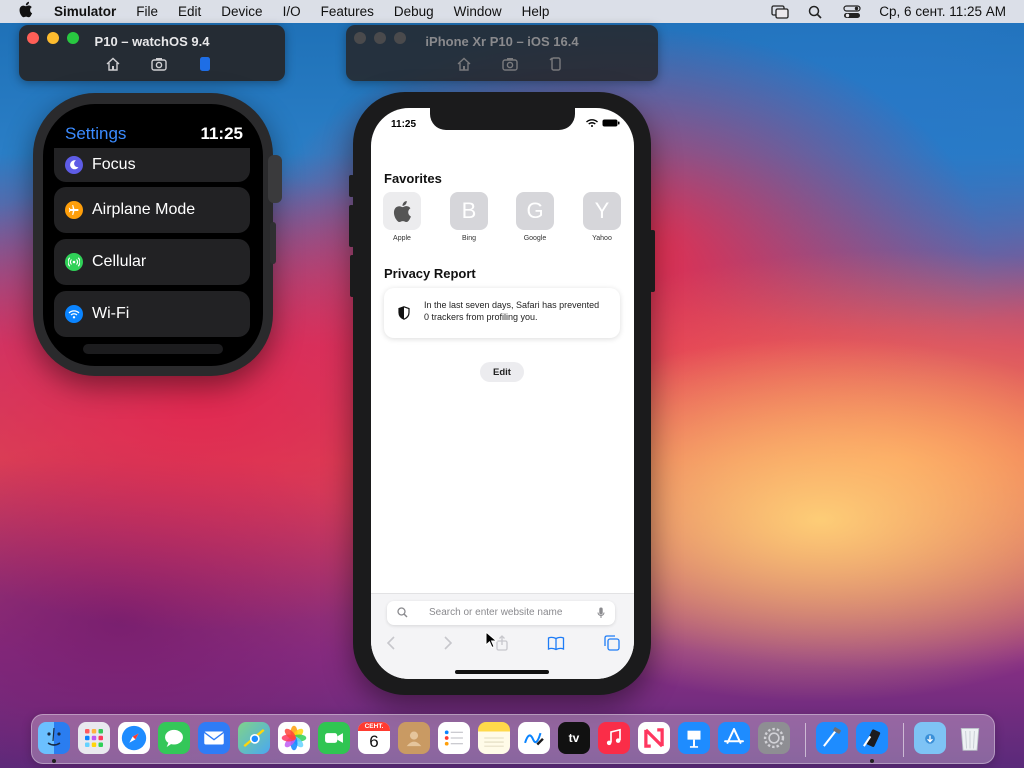  Describe the element at coordinates (334, 738) in the screenshot. I see `facetime-icon` at that location.